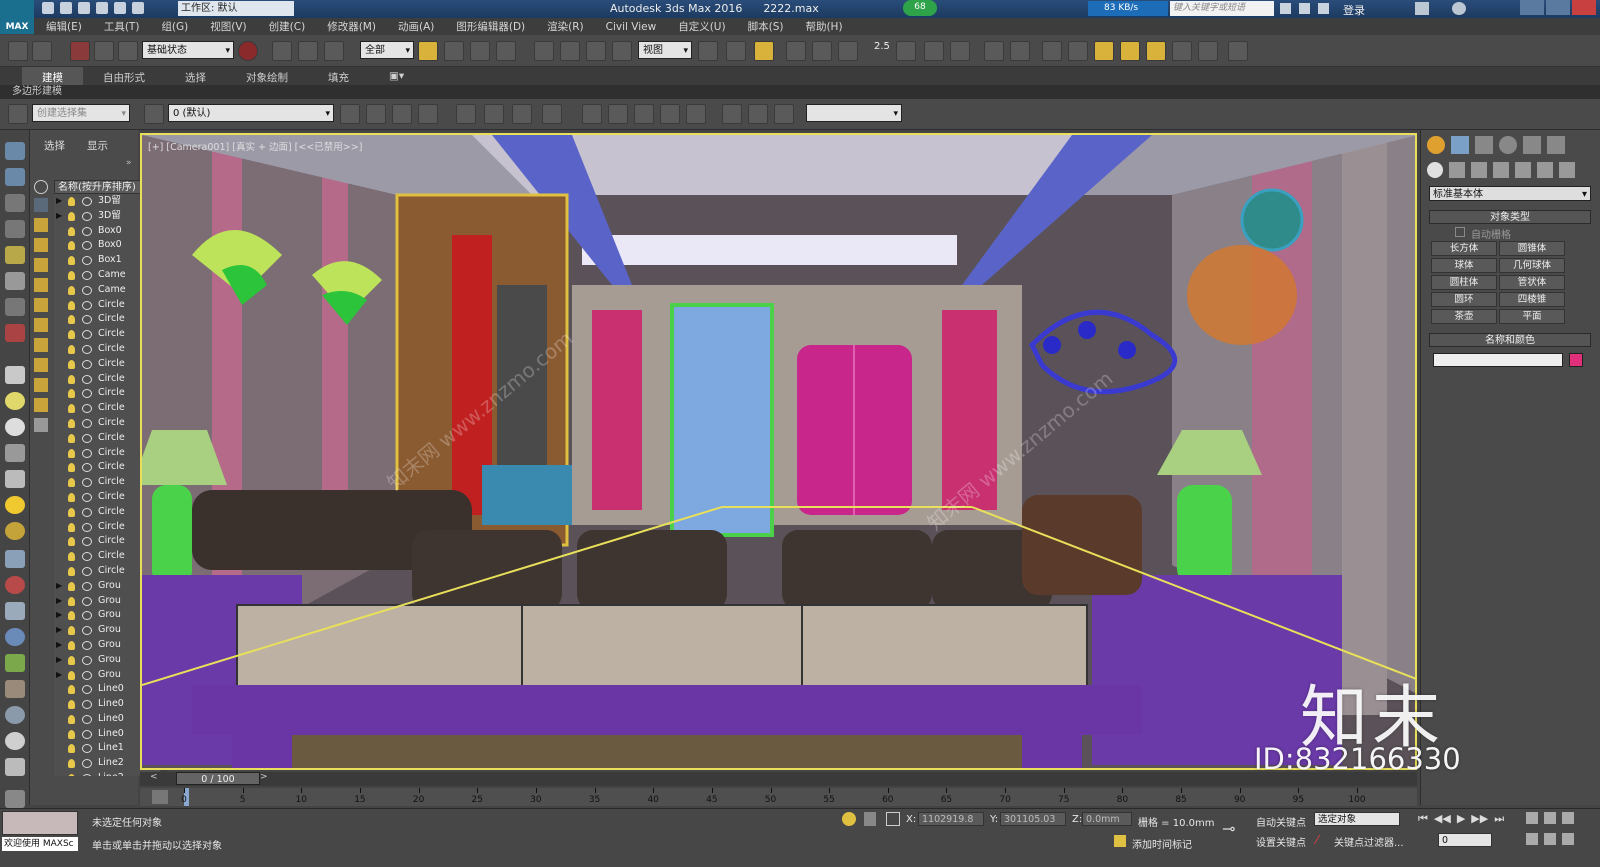 This screenshot has width=1600, height=867. I want to click on undo-icon, so click(102, 8).